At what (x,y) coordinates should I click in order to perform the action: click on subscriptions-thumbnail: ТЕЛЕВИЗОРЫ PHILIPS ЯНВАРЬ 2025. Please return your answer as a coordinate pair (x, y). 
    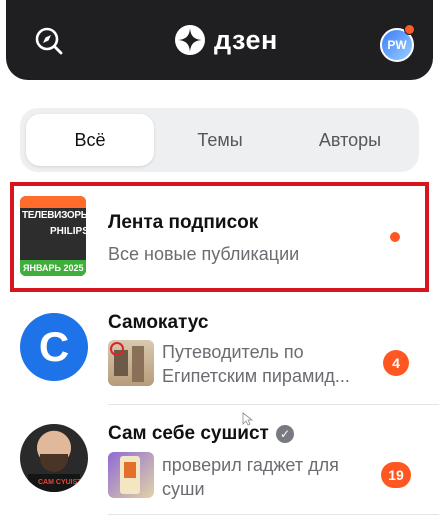
    Looking at the image, I should click on (53, 236).